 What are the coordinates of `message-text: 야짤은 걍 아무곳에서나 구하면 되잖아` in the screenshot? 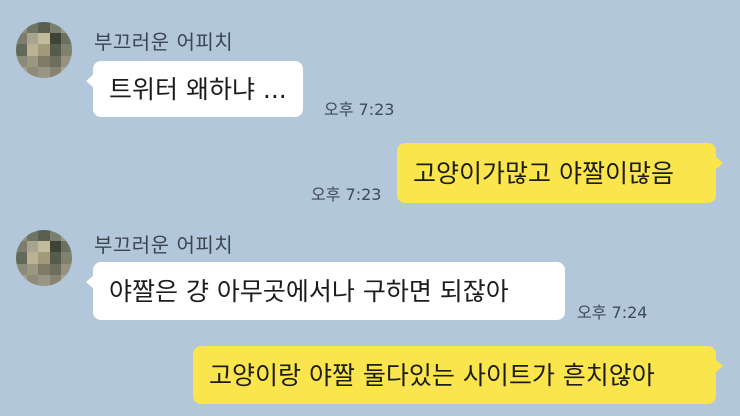 It's located at (309, 291).